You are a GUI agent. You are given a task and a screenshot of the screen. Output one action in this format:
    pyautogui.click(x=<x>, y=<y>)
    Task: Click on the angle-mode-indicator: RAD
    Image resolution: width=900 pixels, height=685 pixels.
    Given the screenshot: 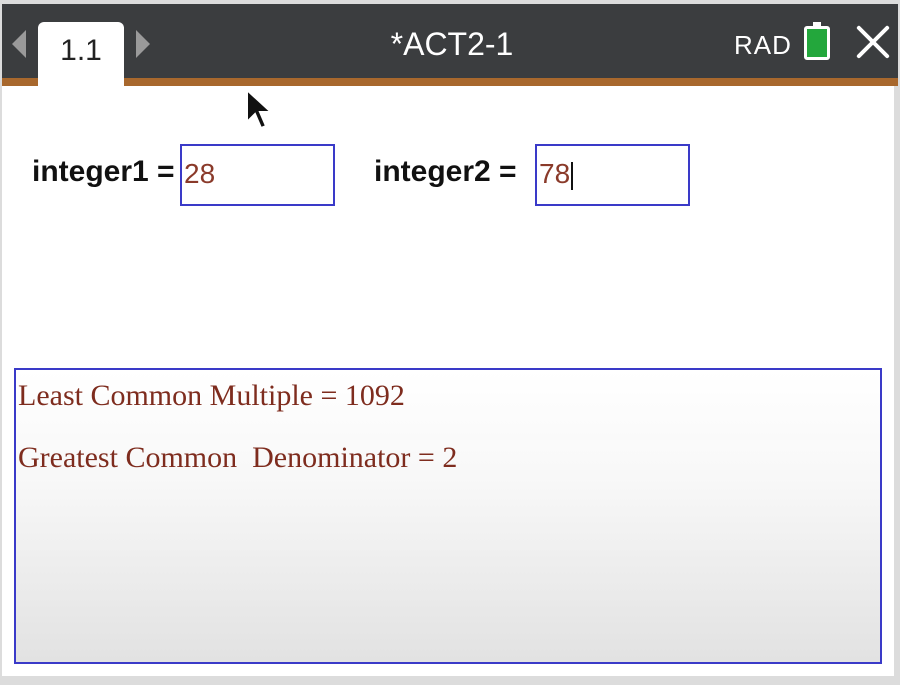 What is the action you would take?
    pyautogui.click(x=763, y=45)
    